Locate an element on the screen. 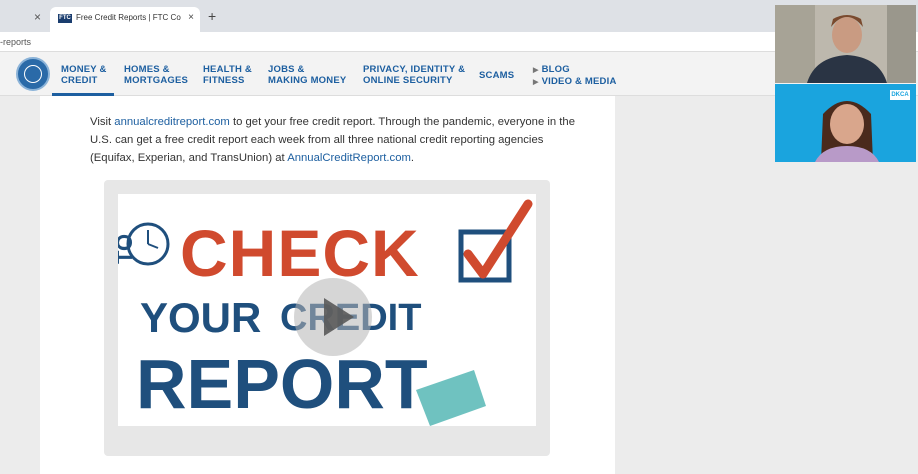  nav-label: FITNESS is located at coordinates (224, 80).